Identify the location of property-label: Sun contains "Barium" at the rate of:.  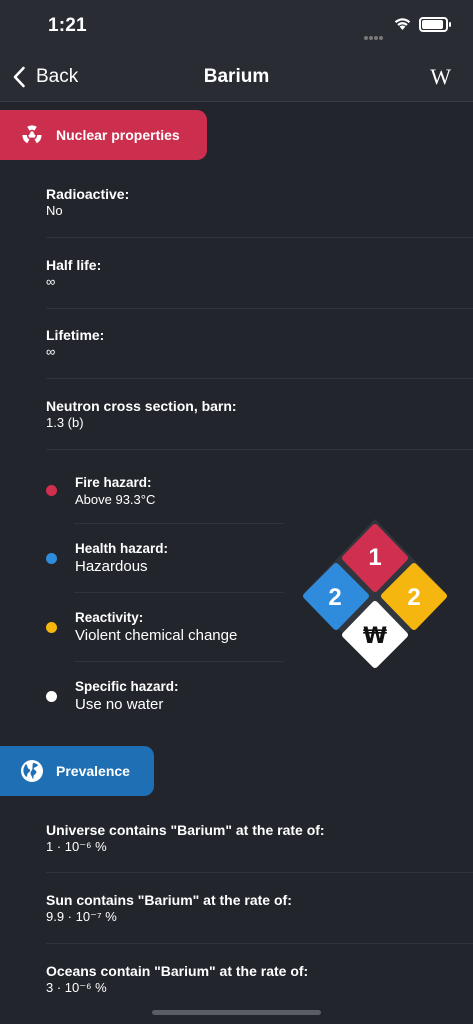
(169, 900).